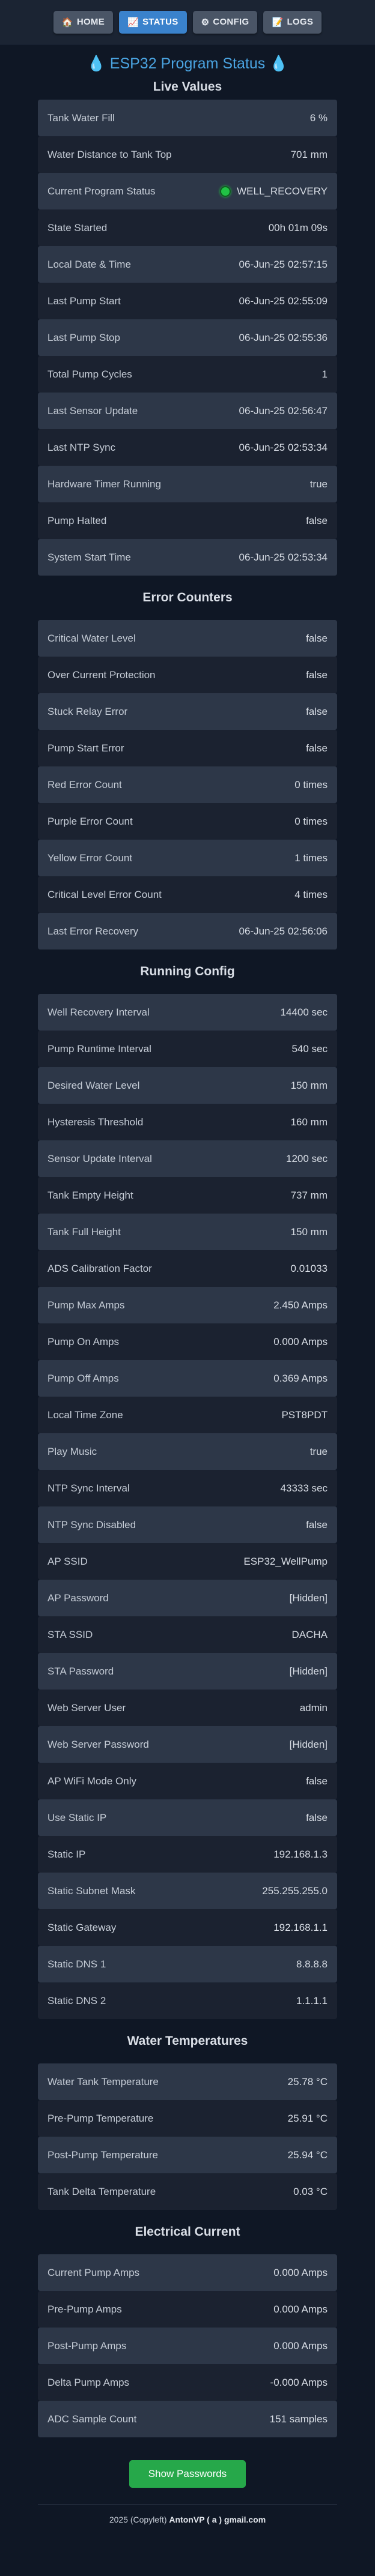  Describe the element at coordinates (187, 447) in the screenshot. I see `row-last-ntp-sync: Last NTP Sync 06-Jun-25 02:53:34` at that location.